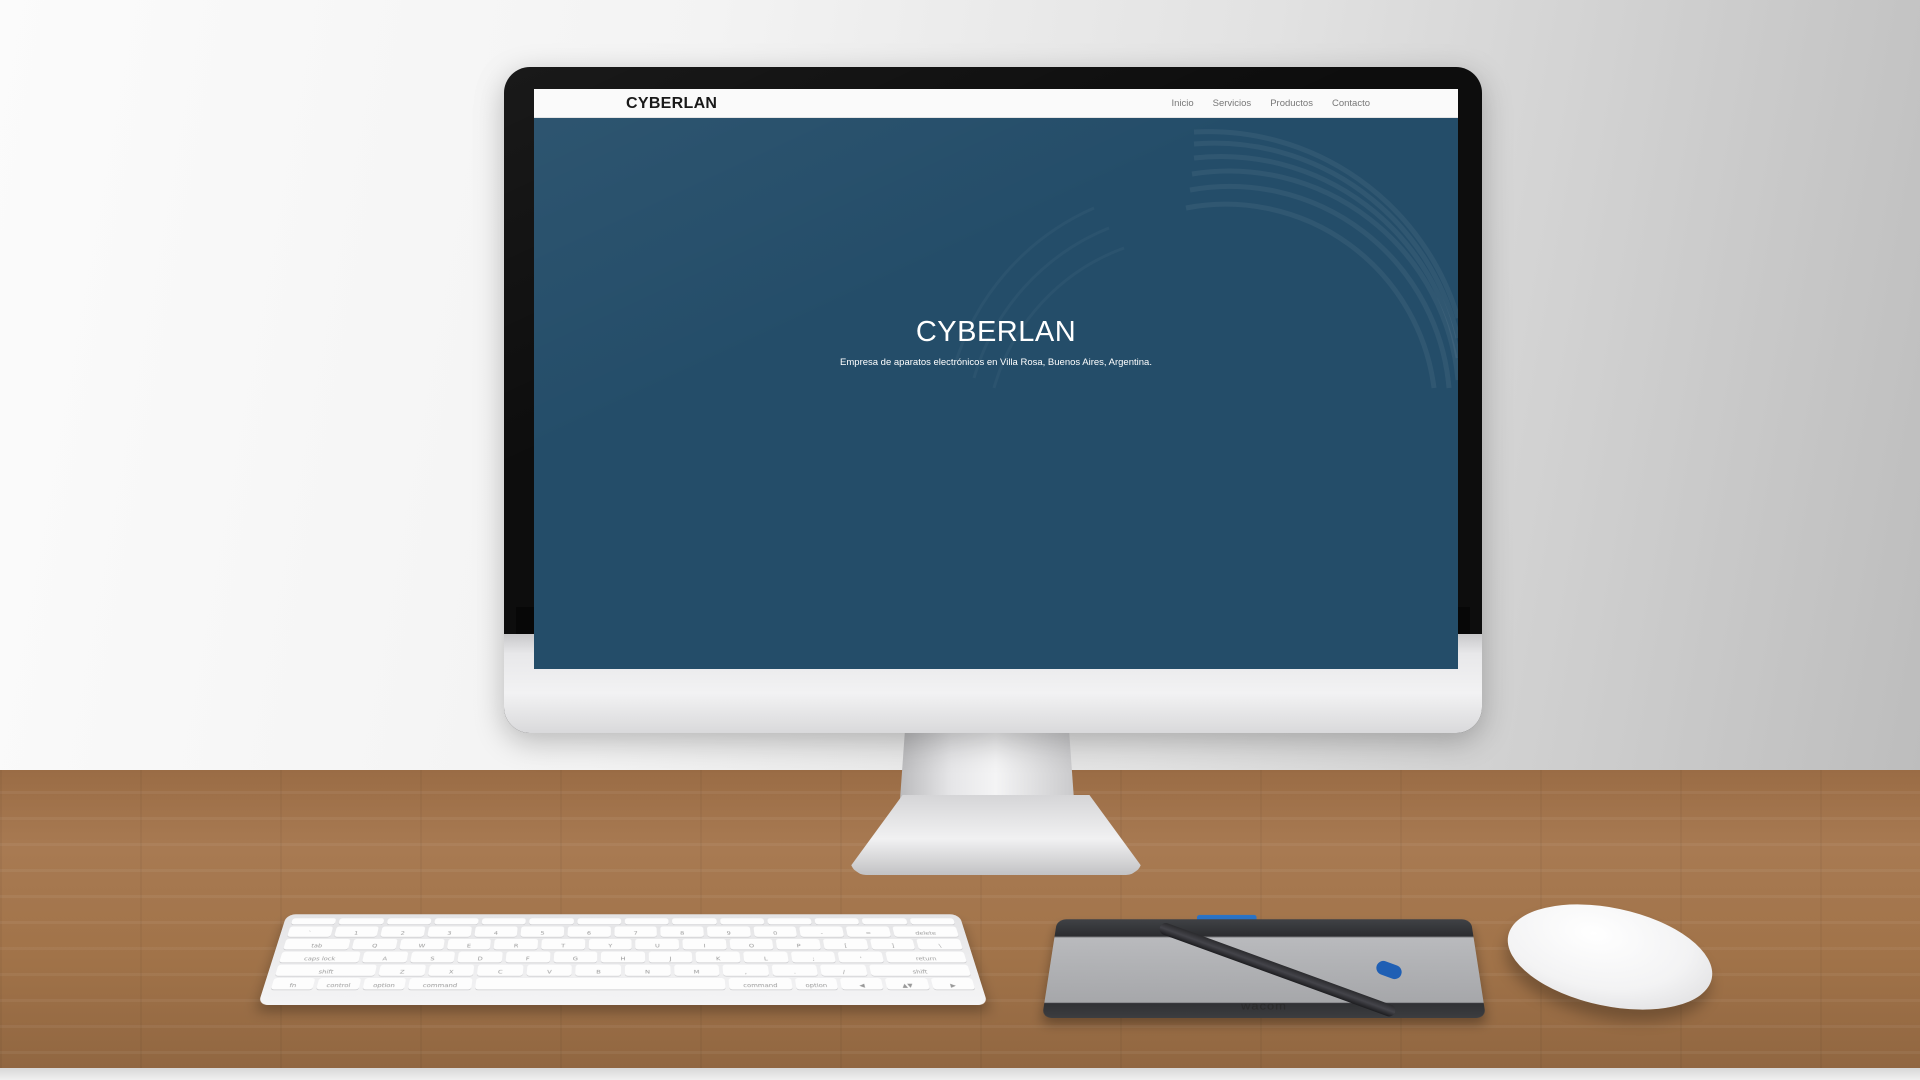 This screenshot has width=1920, height=1080. I want to click on site-nav-links: Inicio Servicios Productos Contacto, so click(1261, 103).